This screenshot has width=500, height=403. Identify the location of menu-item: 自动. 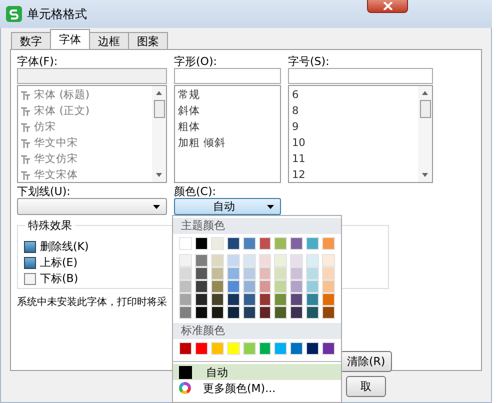
(257, 372).